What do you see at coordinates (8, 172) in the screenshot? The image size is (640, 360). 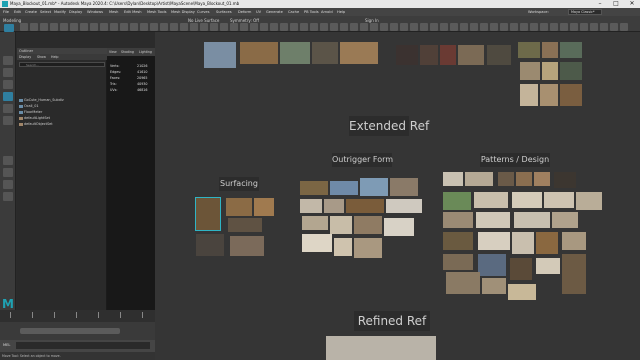 I see `layout-four-icon` at bounding box center [8, 172].